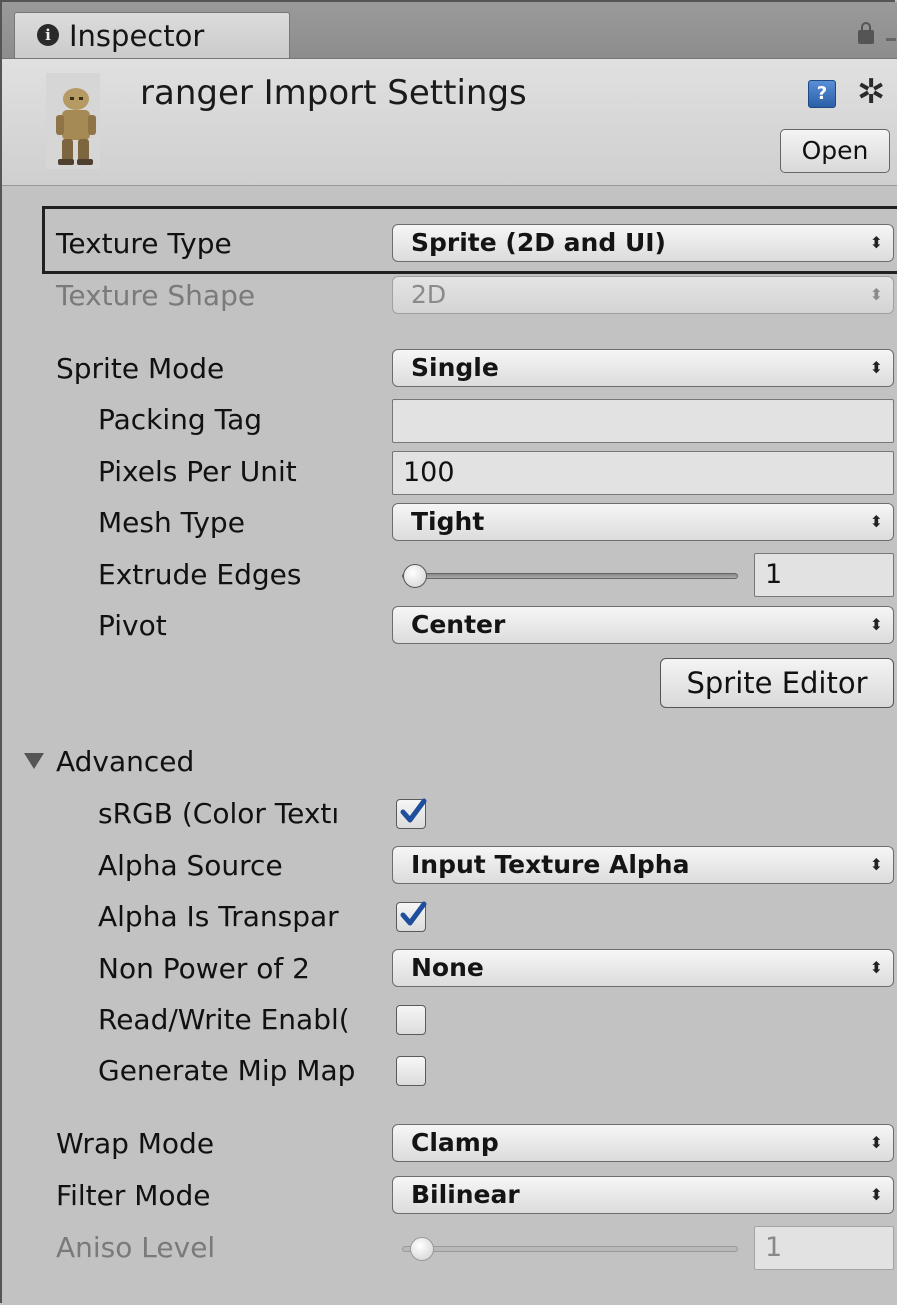 The image size is (897, 1305). Describe the element at coordinates (538, 242) in the screenshot. I see `texture-type-value: Sprite (2D and UI)` at that location.